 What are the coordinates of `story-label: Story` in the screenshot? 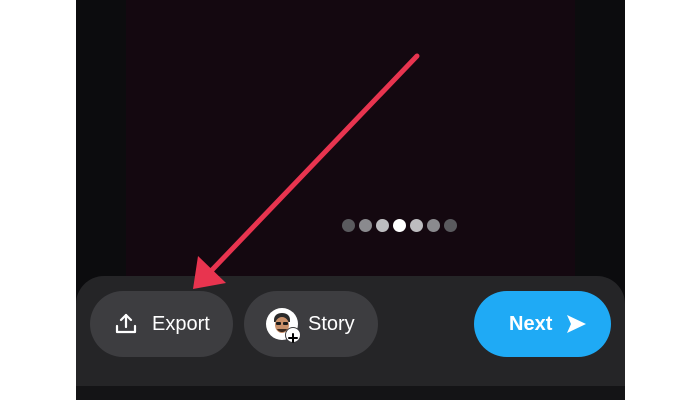 It's located at (331, 323).